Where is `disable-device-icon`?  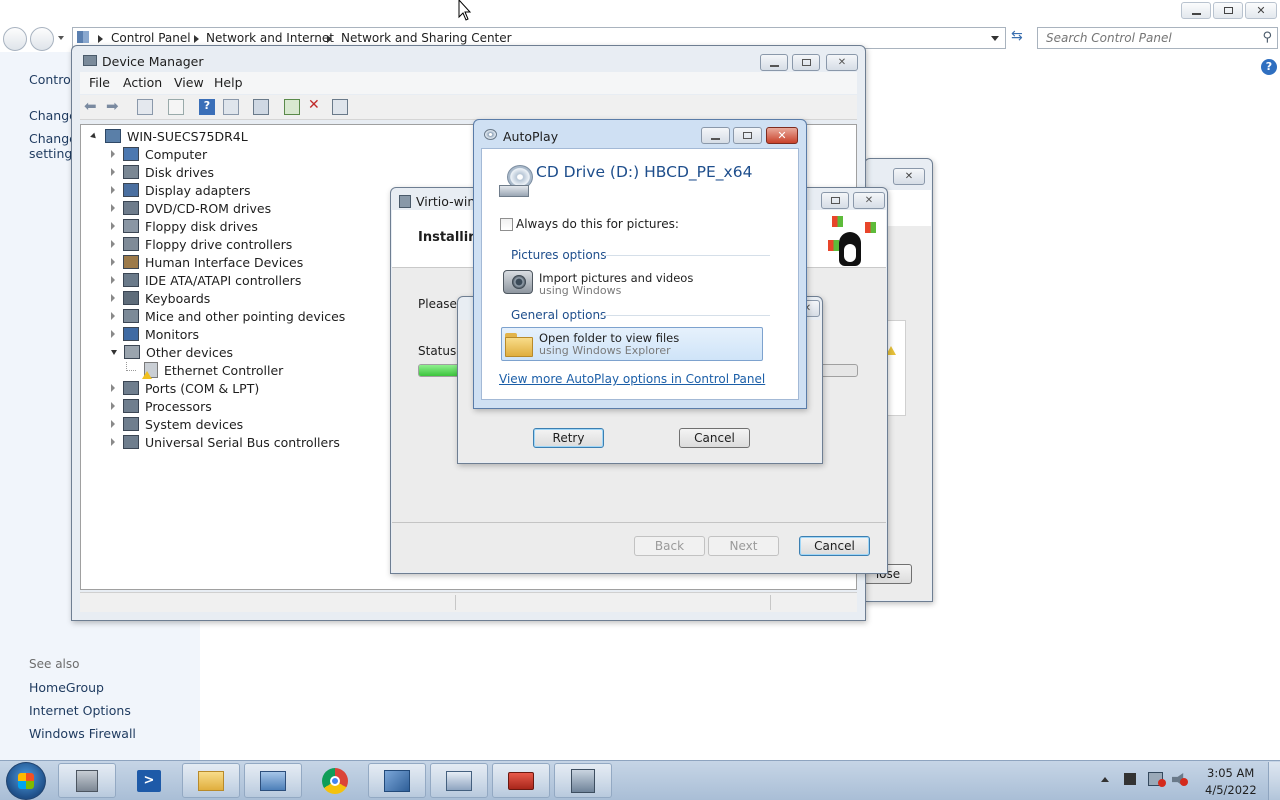 disable-device-icon is located at coordinates (340, 107).